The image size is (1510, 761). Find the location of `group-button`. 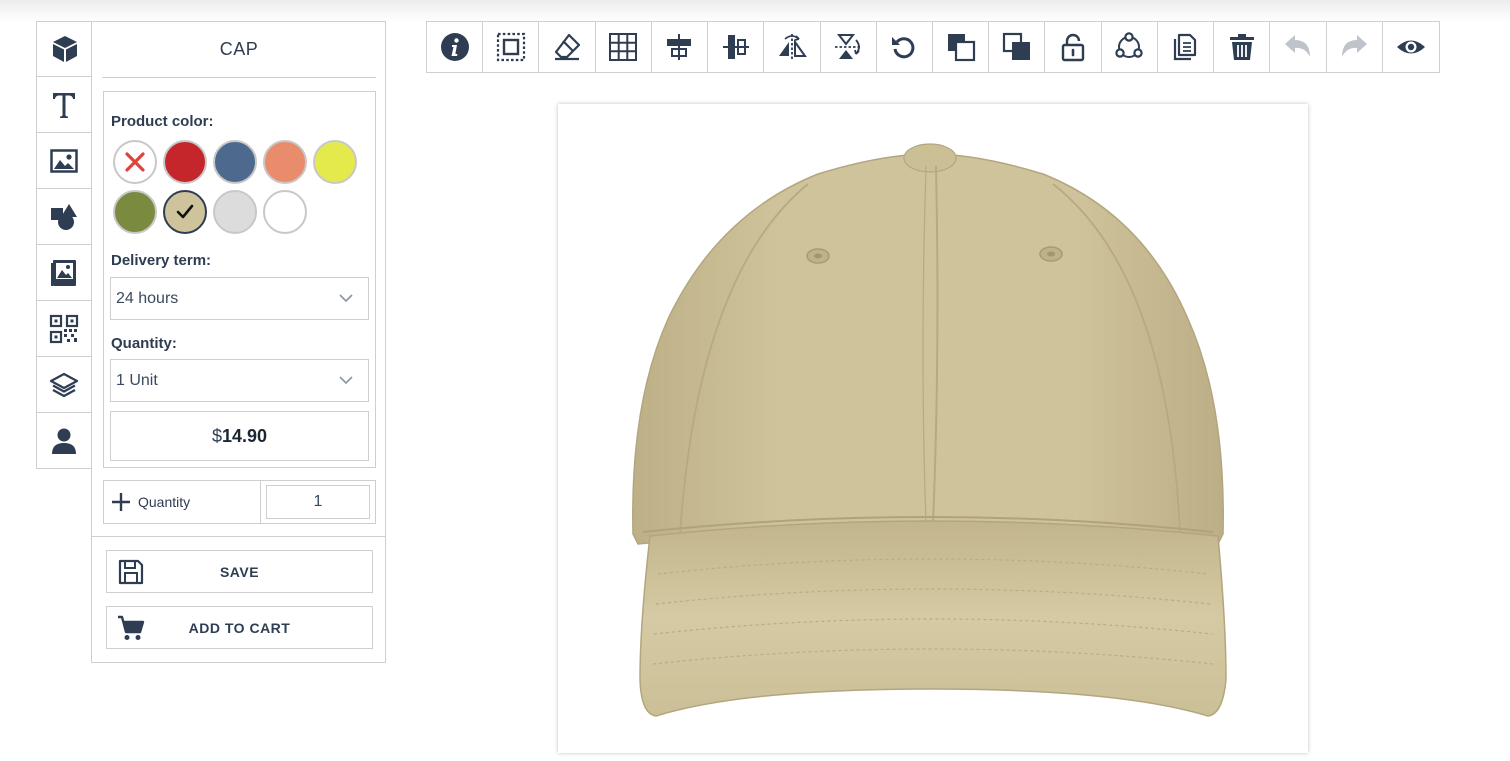

group-button is located at coordinates (1130, 47).